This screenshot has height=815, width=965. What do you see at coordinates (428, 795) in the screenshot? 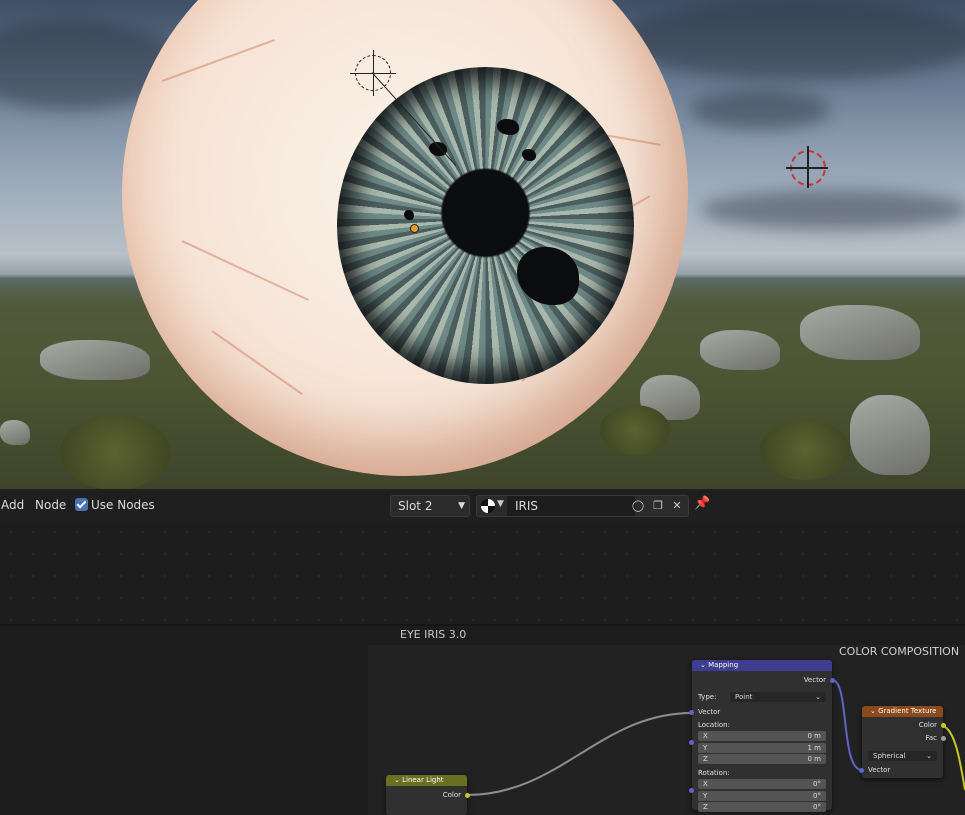
I see `linear-light-node: ⌄ Linear Light Color` at bounding box center [428, 795].